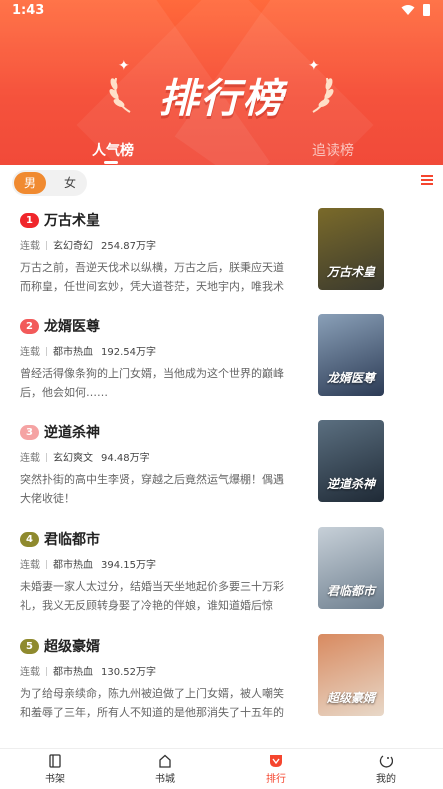 Image resolution: width=443 pixels, height=789 pixels. I want to click on book-title: 超级豪婿, so click(72, 646).